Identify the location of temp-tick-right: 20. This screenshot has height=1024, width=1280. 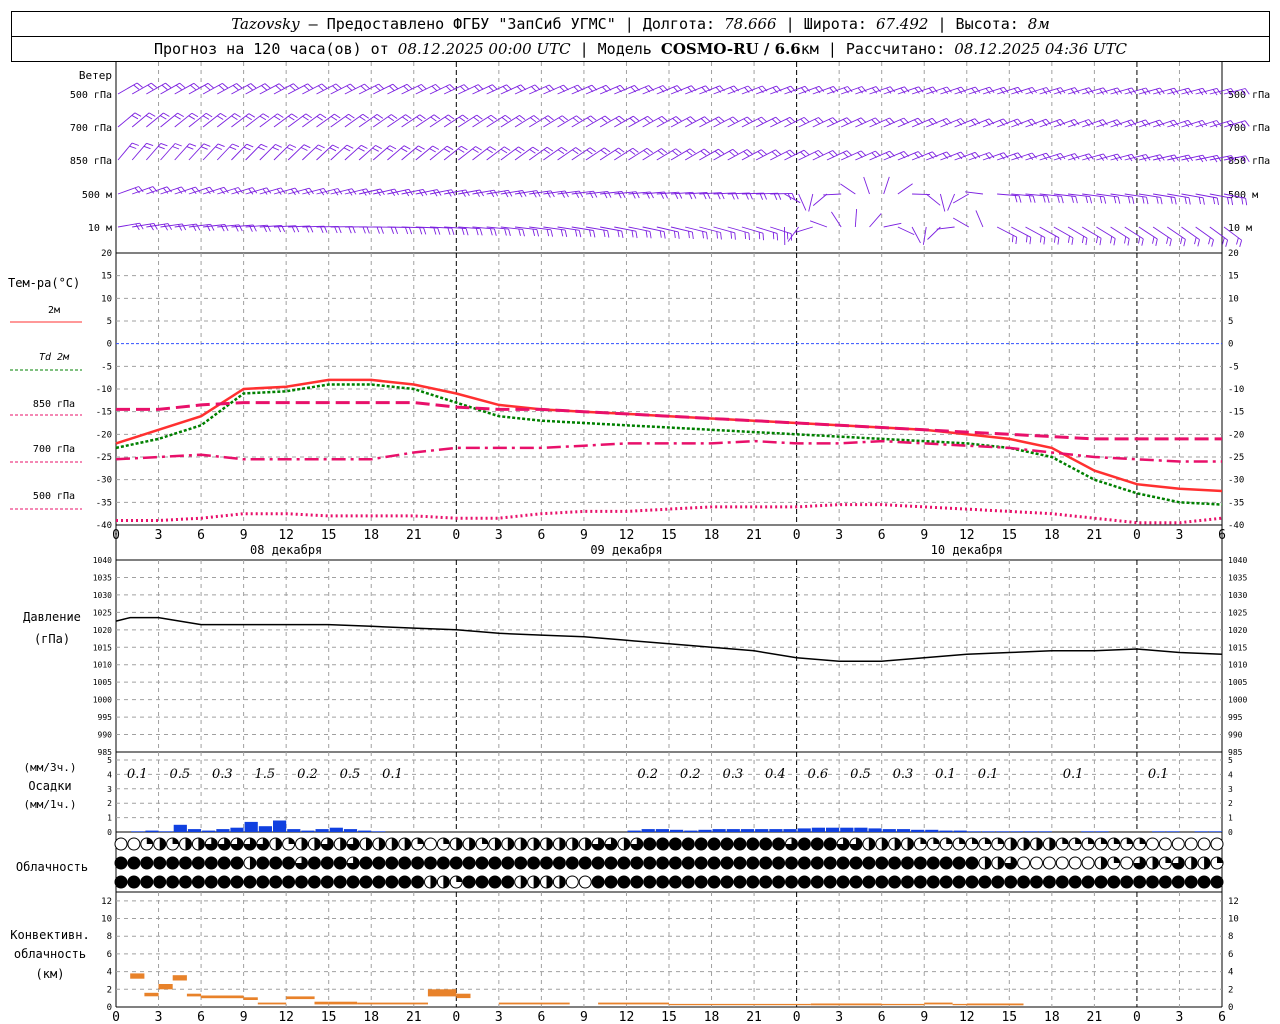
(1233, 254).